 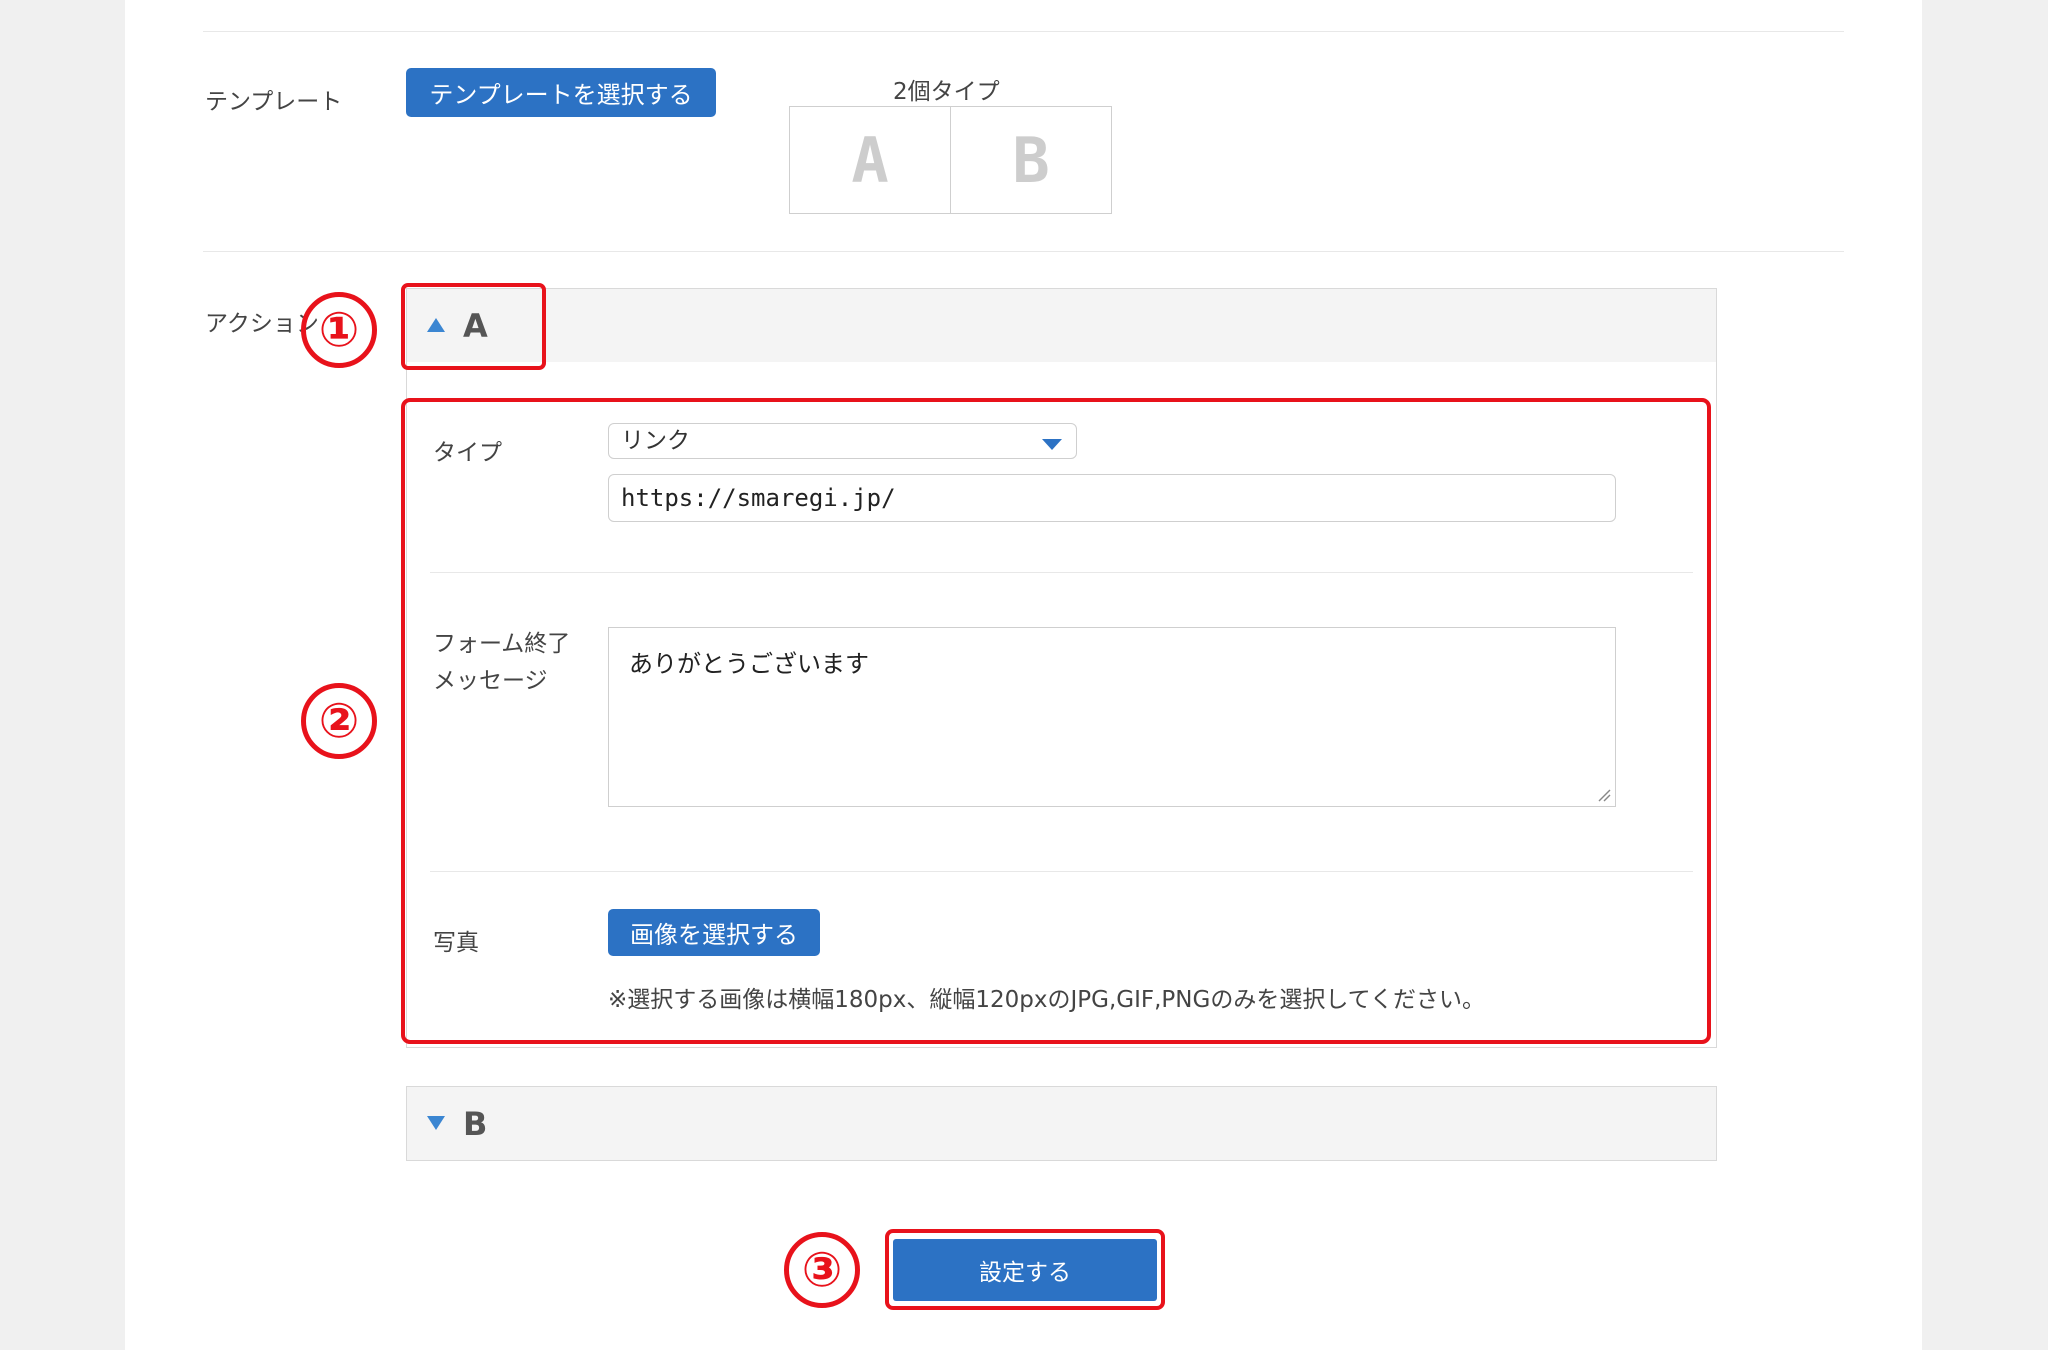 I want to click on highlight-accordion-a, so click(x=473, y=326).